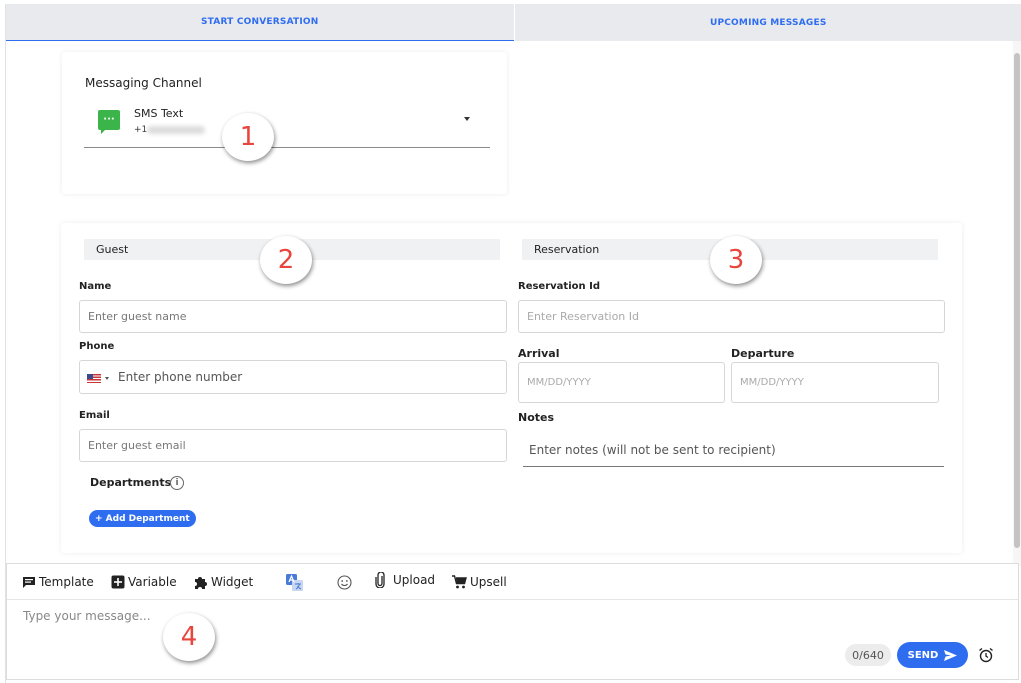  What do you see at coordinates (118, 582) in the screenshot?
I see `plus-box-icon` at bounding box center [118, 582].